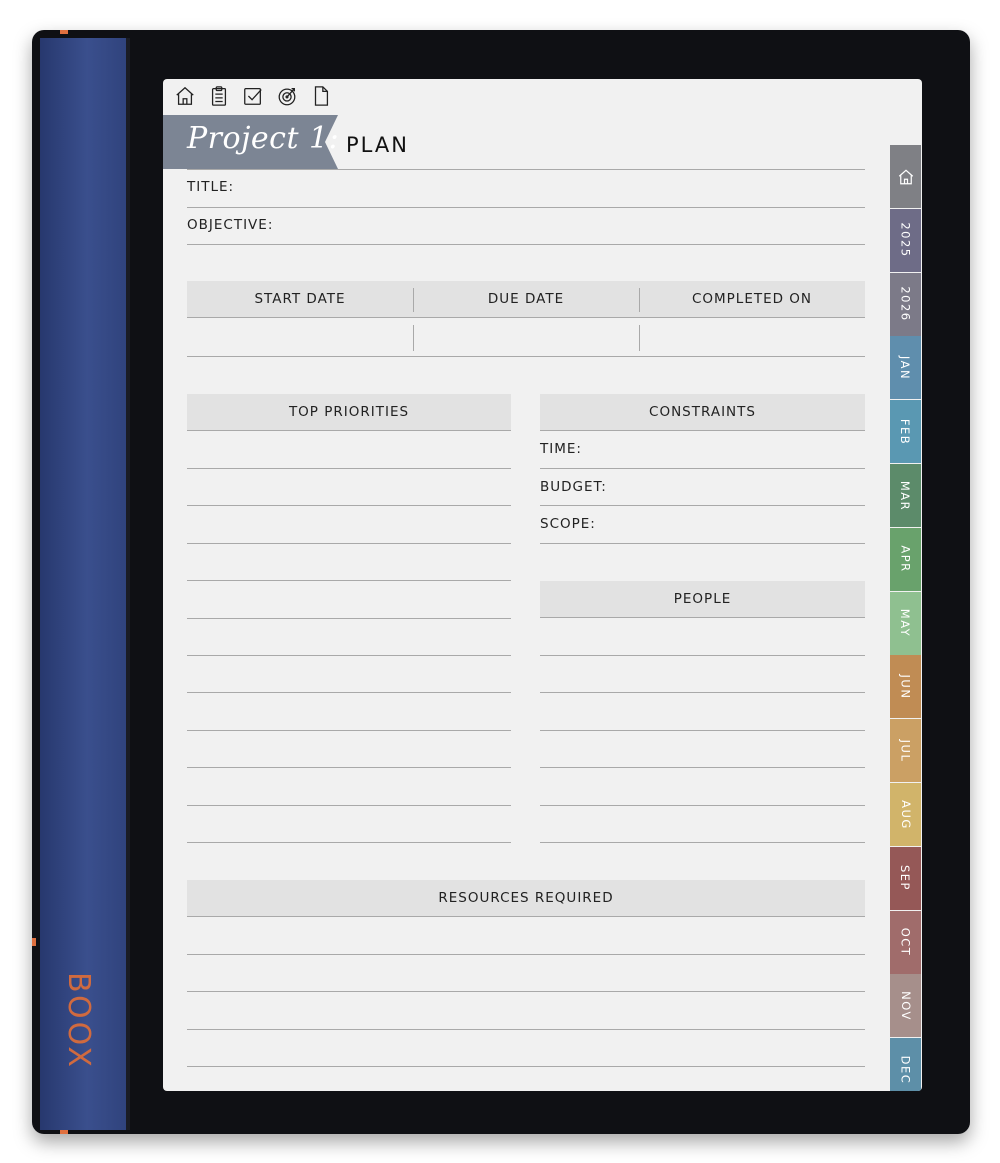  Describe the element at coordinates (702, 599) in the screenshot. I see `people-header: PEOPLE` at that location.